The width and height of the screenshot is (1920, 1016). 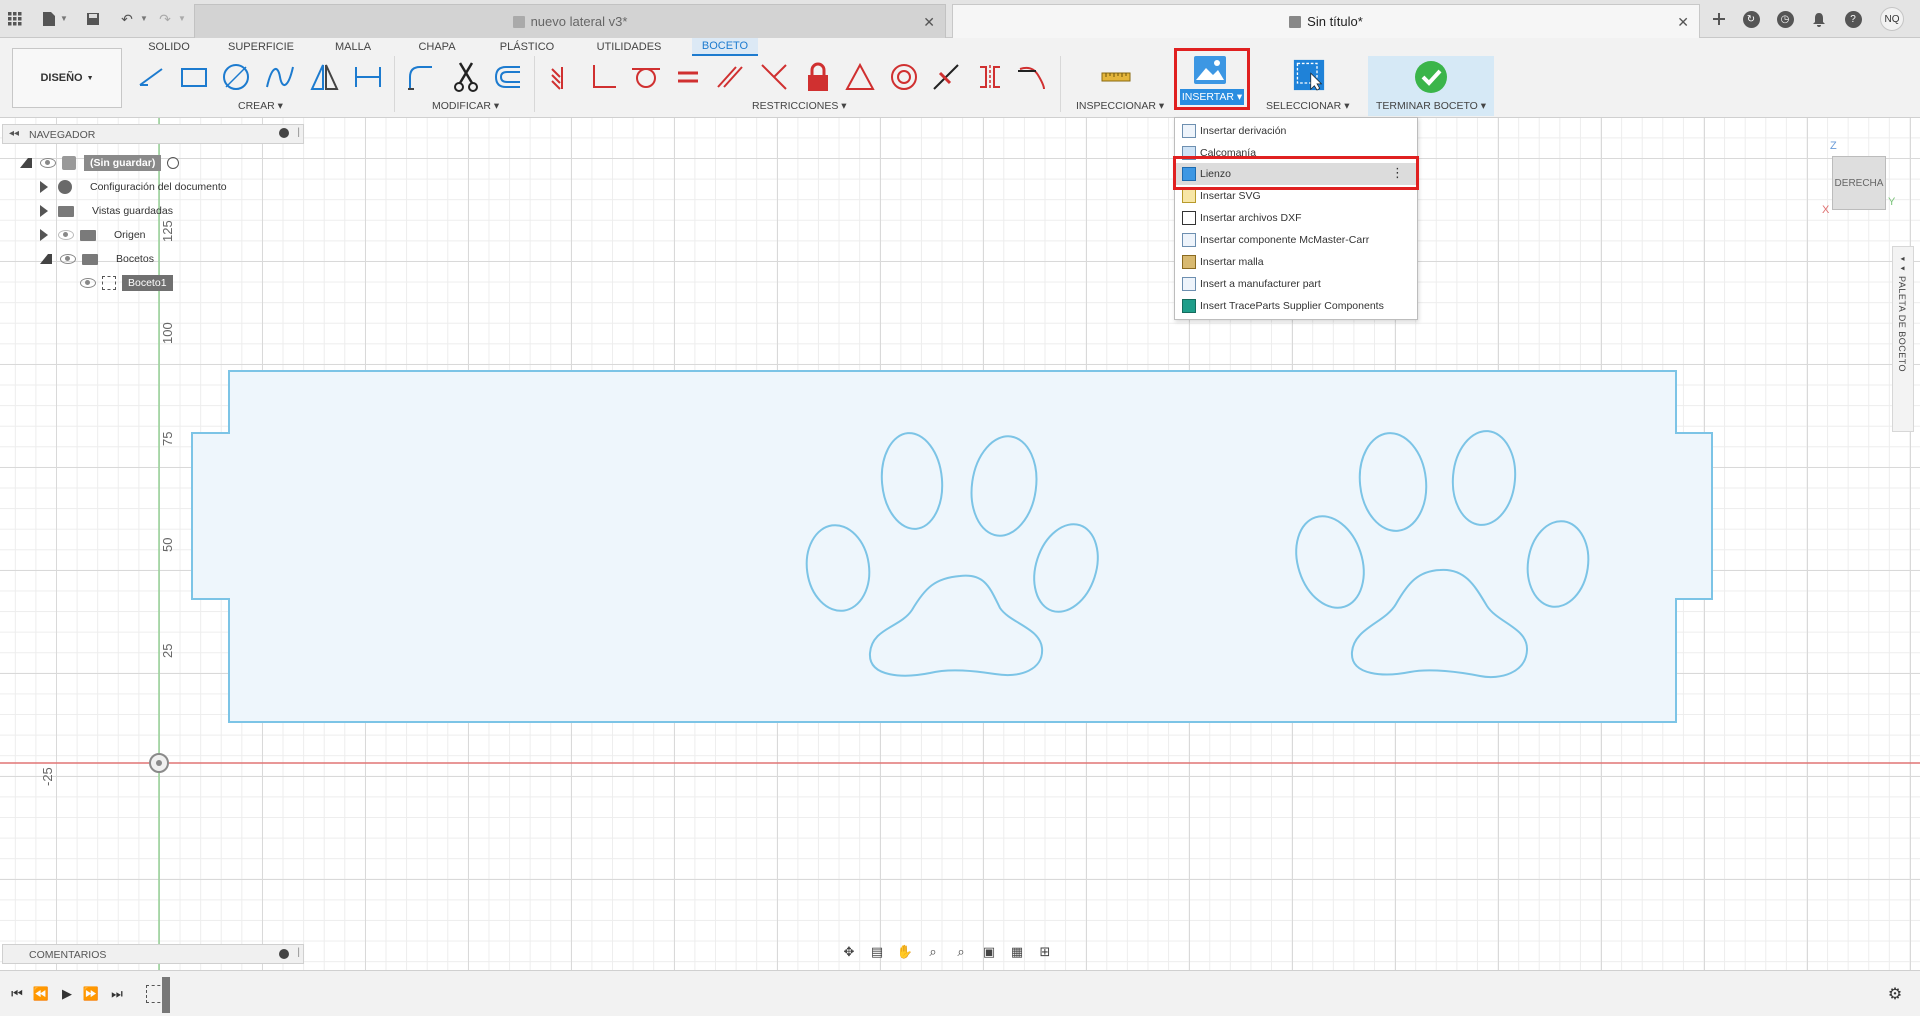 What do you see at coordinates (1326, 21) in the screenshot?
I see `document-tab-active: Sin título* ✕` at bounding box center [1326, 21].